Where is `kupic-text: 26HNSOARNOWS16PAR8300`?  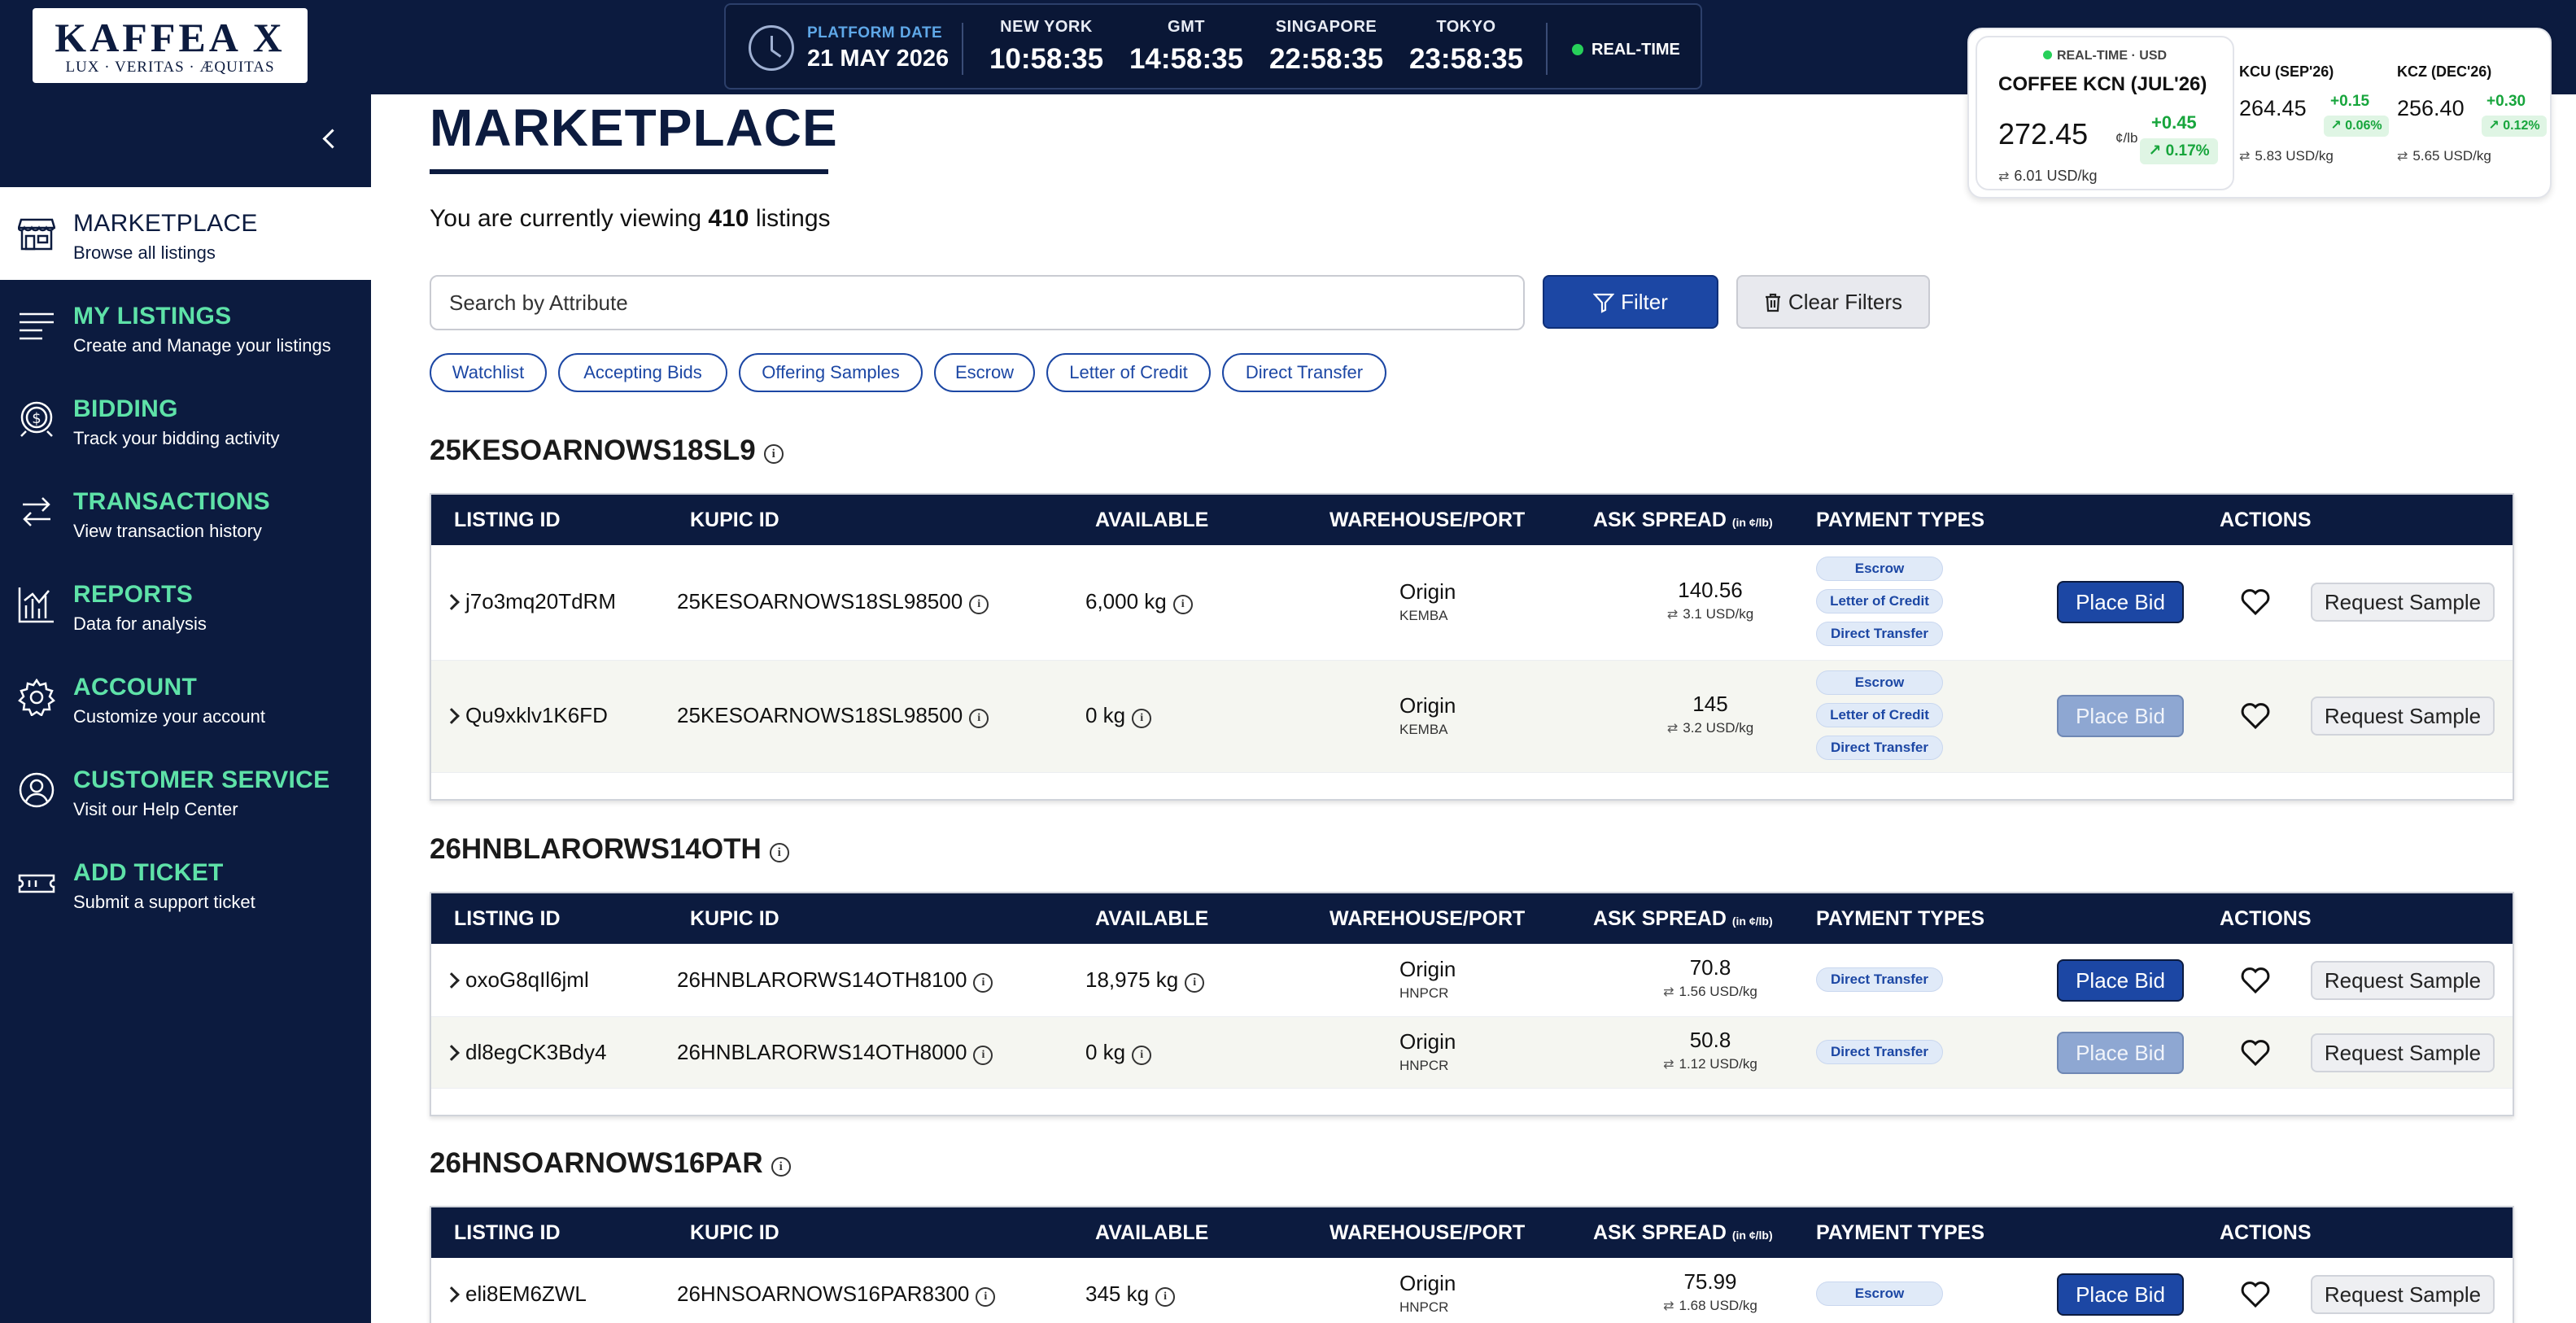
kupic-text: 26HNSOARNOWS16PAR8300 is located at coordinates (823, 1294).